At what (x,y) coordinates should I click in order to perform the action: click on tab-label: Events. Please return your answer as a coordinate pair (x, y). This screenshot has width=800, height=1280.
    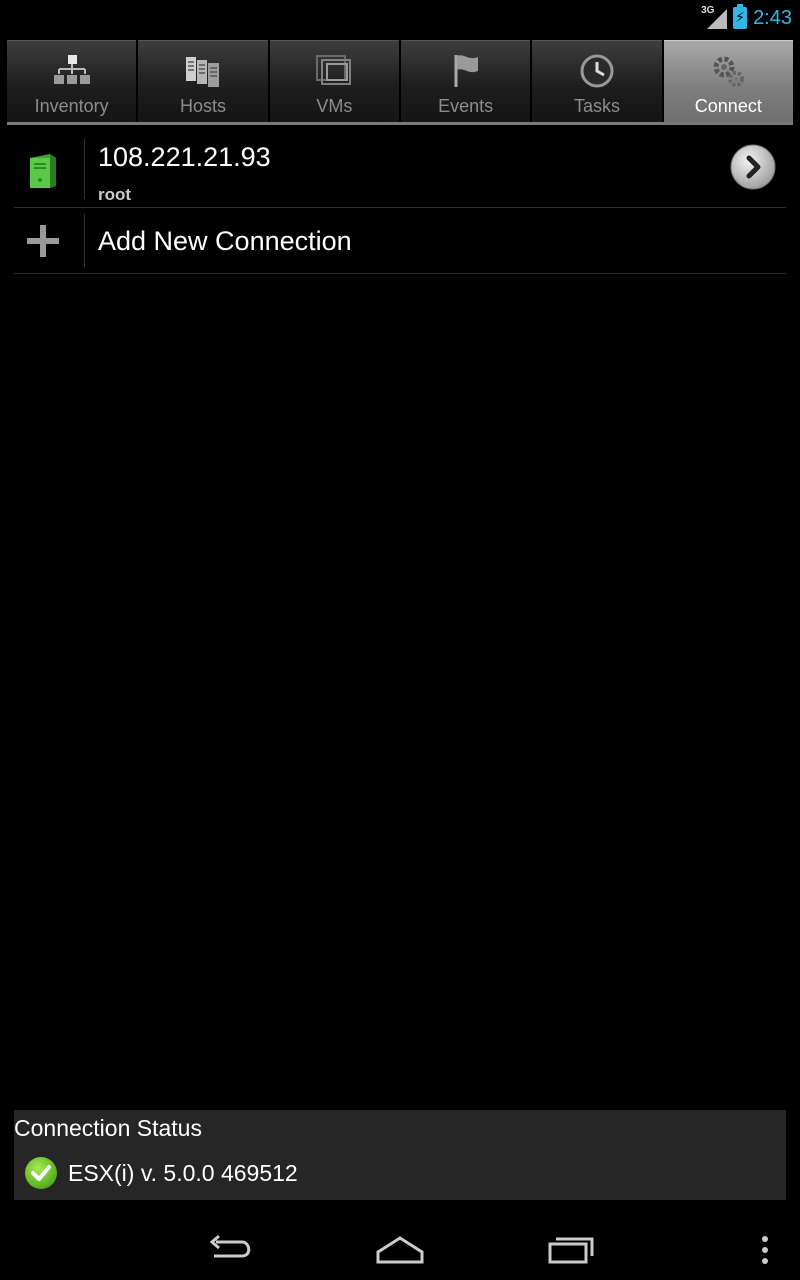
    Looking at the image, I should click on (466, 106).